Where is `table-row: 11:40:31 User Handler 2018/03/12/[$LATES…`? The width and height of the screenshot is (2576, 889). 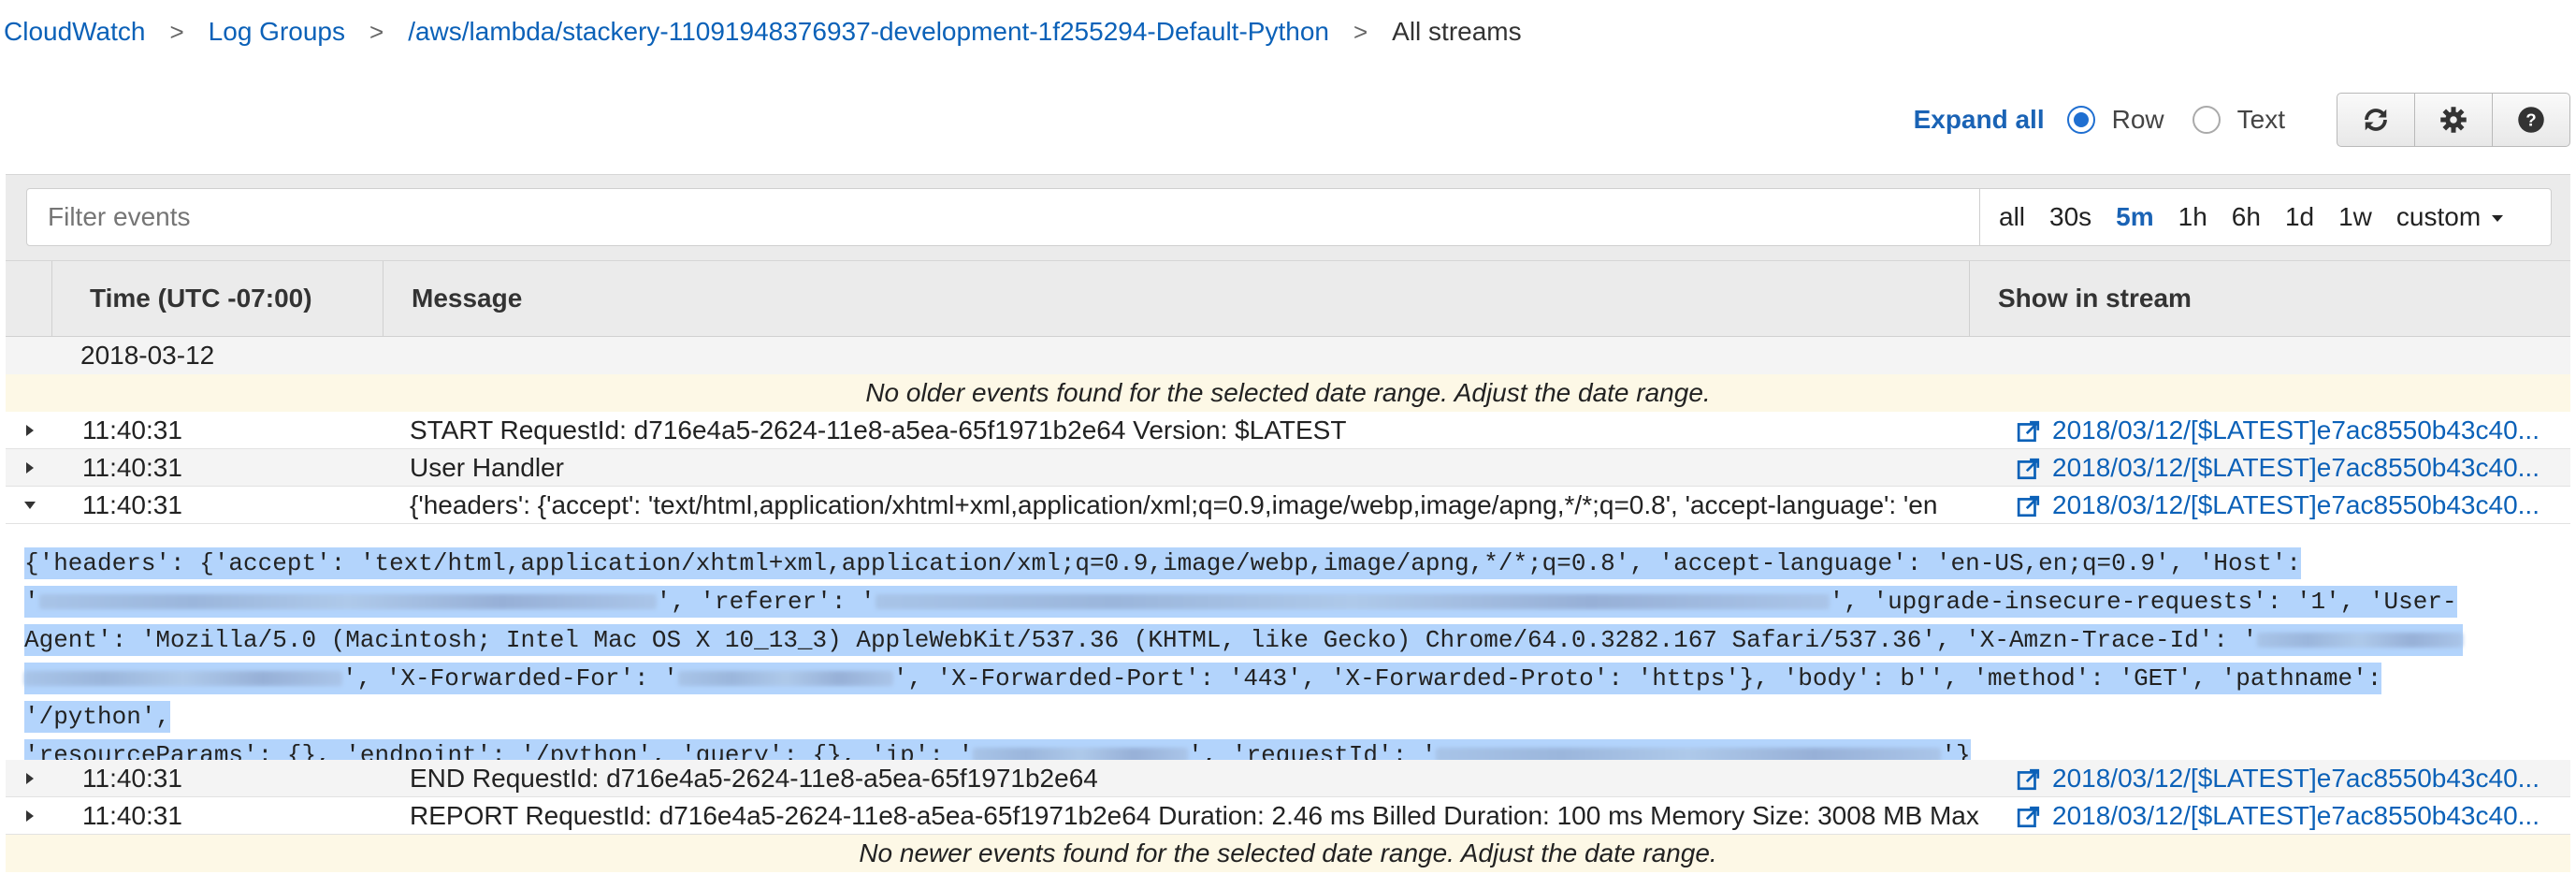
table-row: 11:40:31 User Handler 2018/03/12/[$LATES… is located at coordinates (1288, 468).